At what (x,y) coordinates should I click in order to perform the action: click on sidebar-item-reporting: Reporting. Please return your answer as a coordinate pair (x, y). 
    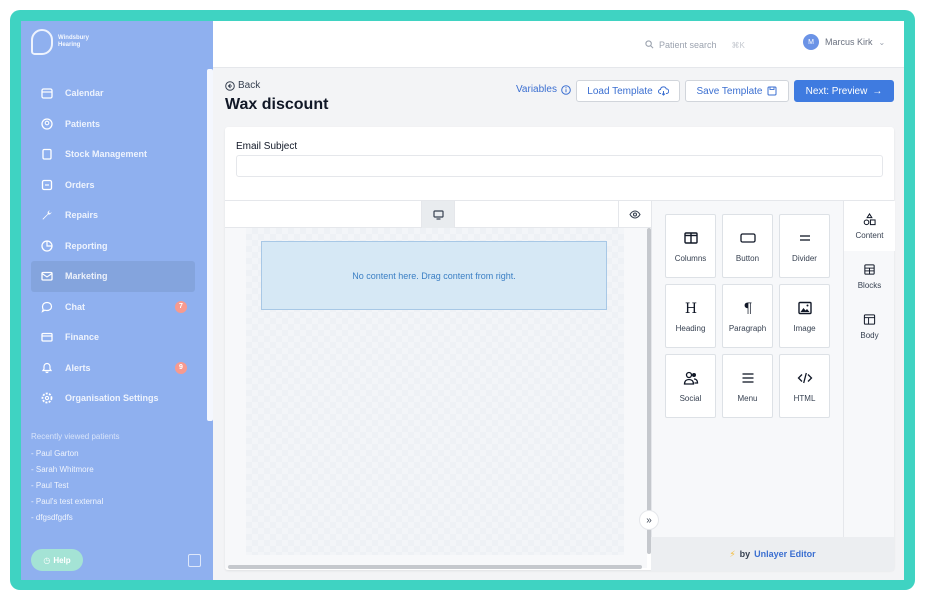
    Looking at the image, I should click on (113, 246).